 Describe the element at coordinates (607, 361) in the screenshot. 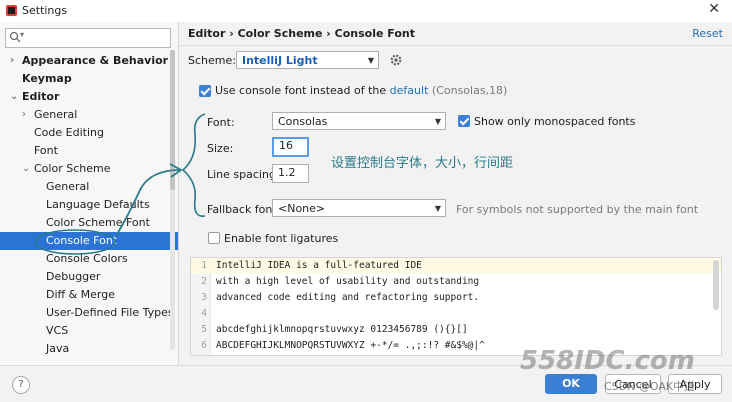

I see `watermark-logo: 558IDC.com` at that location.